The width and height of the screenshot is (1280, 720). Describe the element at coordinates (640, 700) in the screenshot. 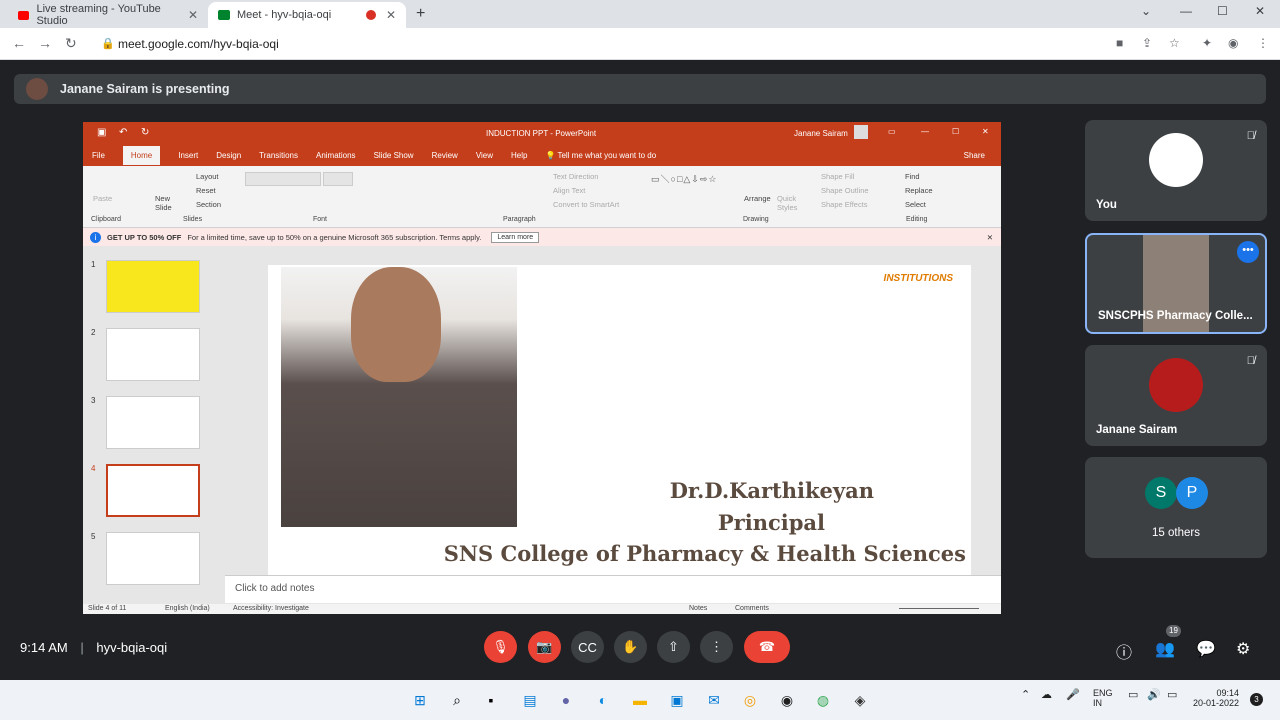

I see `file-explorer-icon: ▬` at that location.